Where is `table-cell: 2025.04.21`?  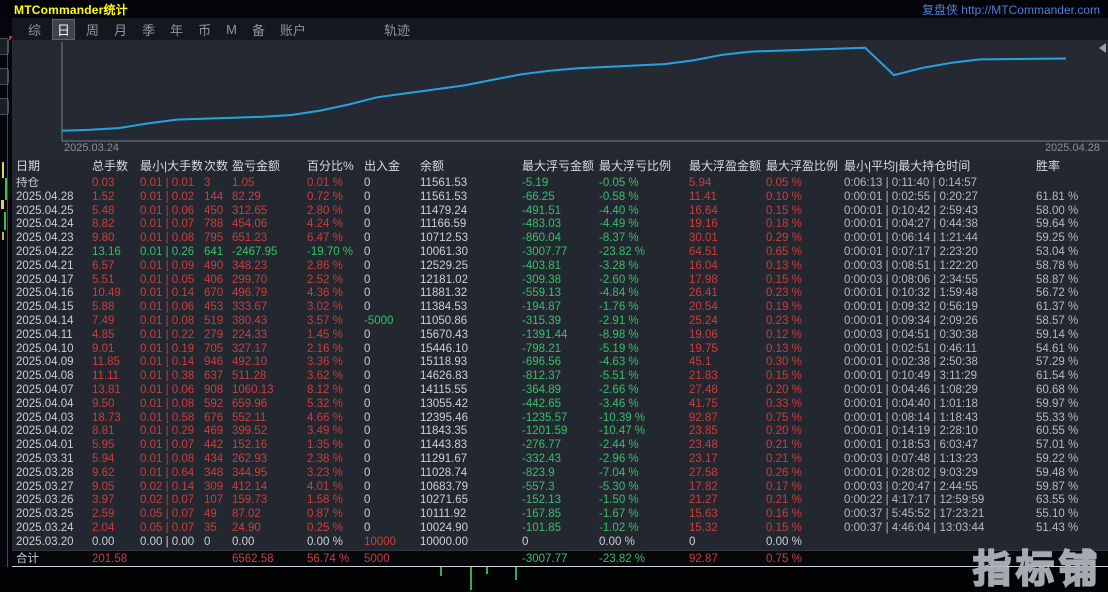 table-cell: 2025.04.21 is located at coordinates (45, 265).